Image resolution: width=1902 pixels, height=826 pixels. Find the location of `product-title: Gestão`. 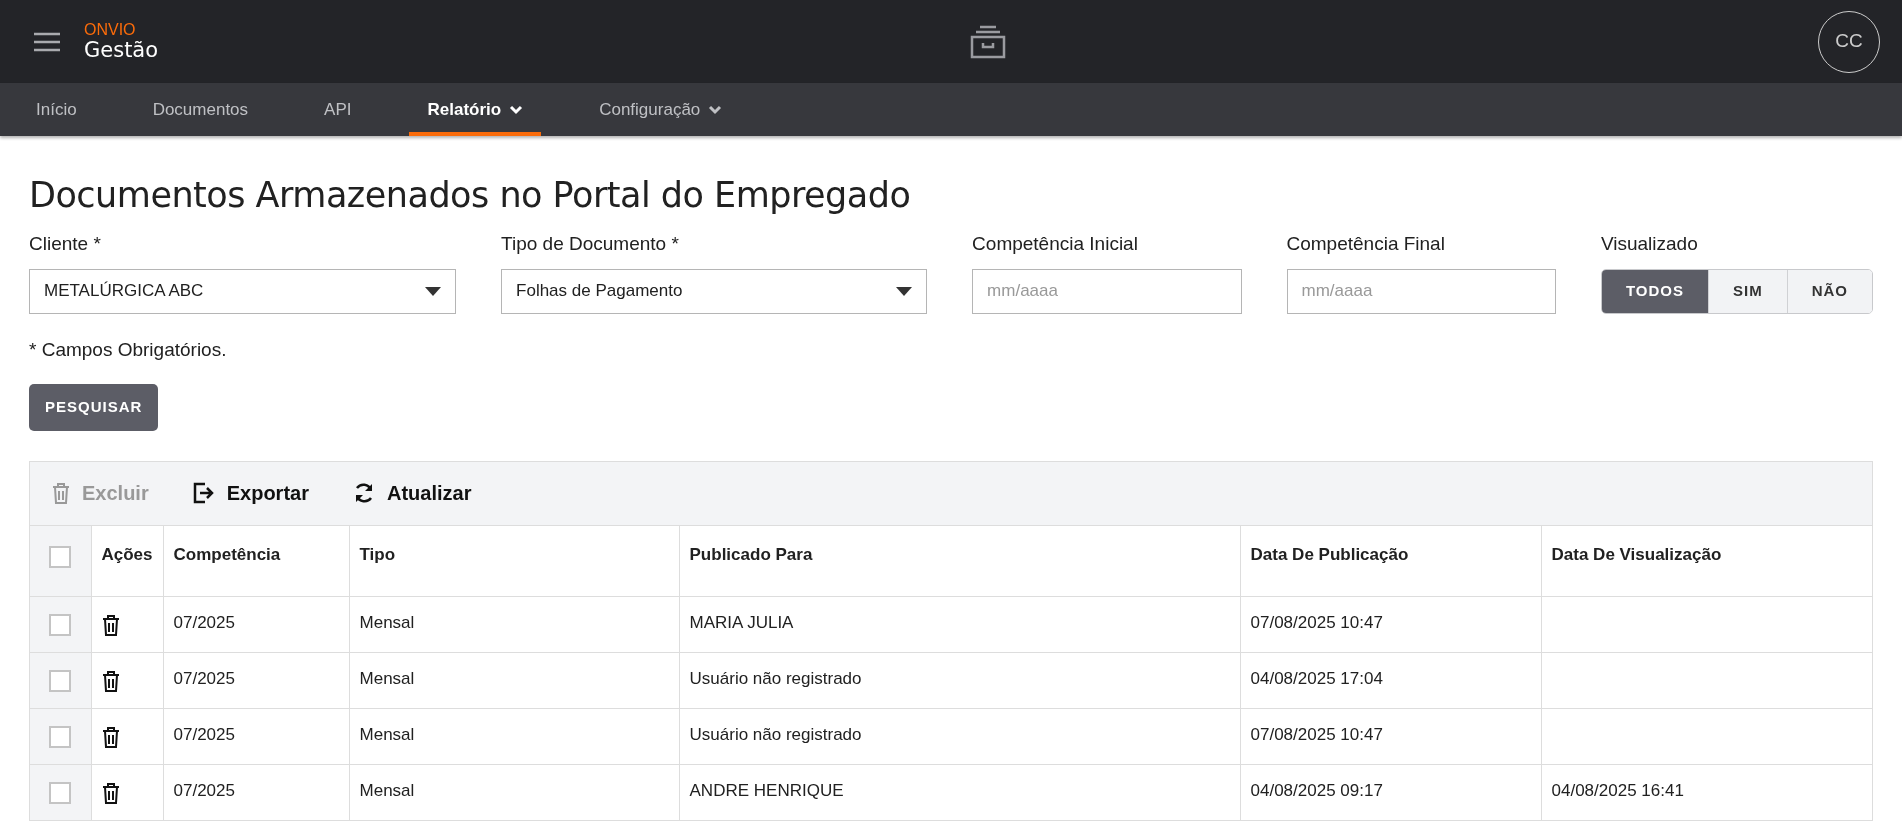

product-title: Gestão is located at coordinates (121, 50).